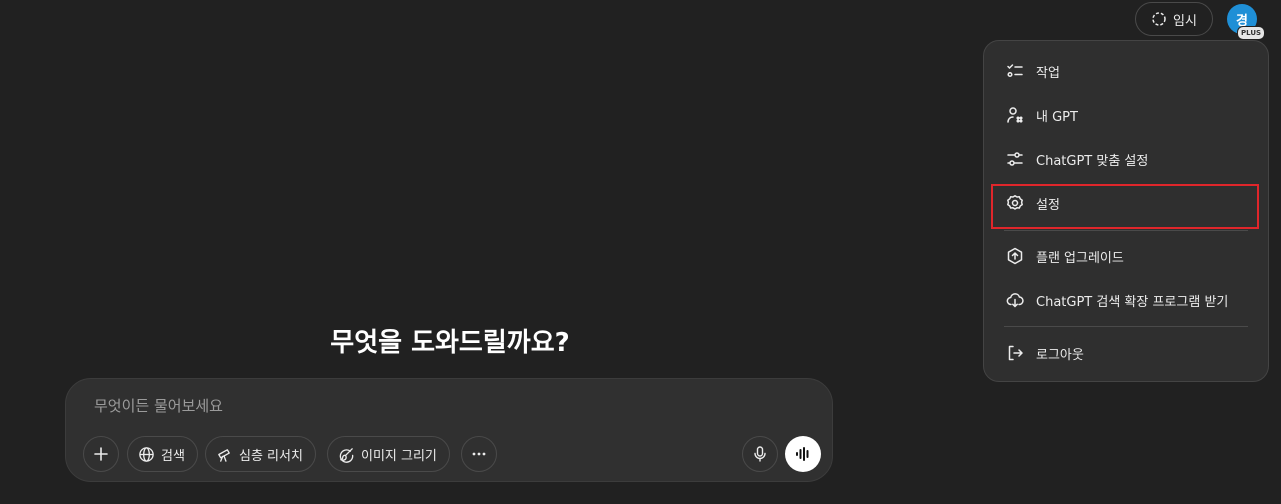 Image resolution: width=1281 pixels, height=504 pixels. I want to click on more-tools-button, so click(479, 454).